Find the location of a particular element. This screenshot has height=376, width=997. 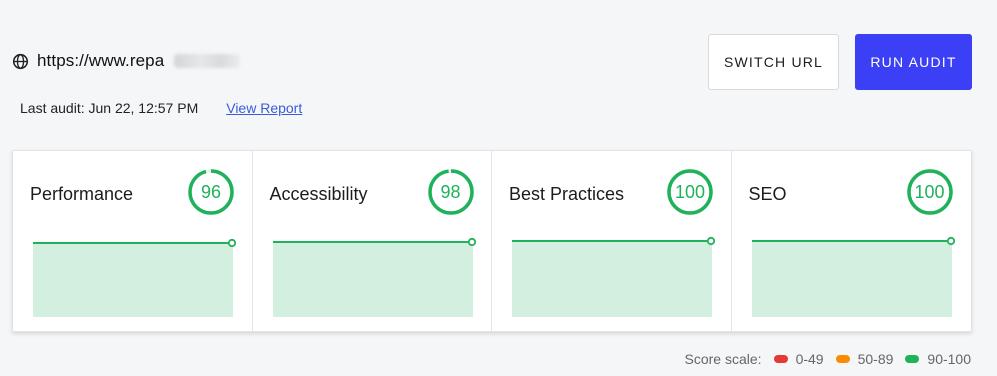

orange-dot-icon is located at coordinates (842, 359).